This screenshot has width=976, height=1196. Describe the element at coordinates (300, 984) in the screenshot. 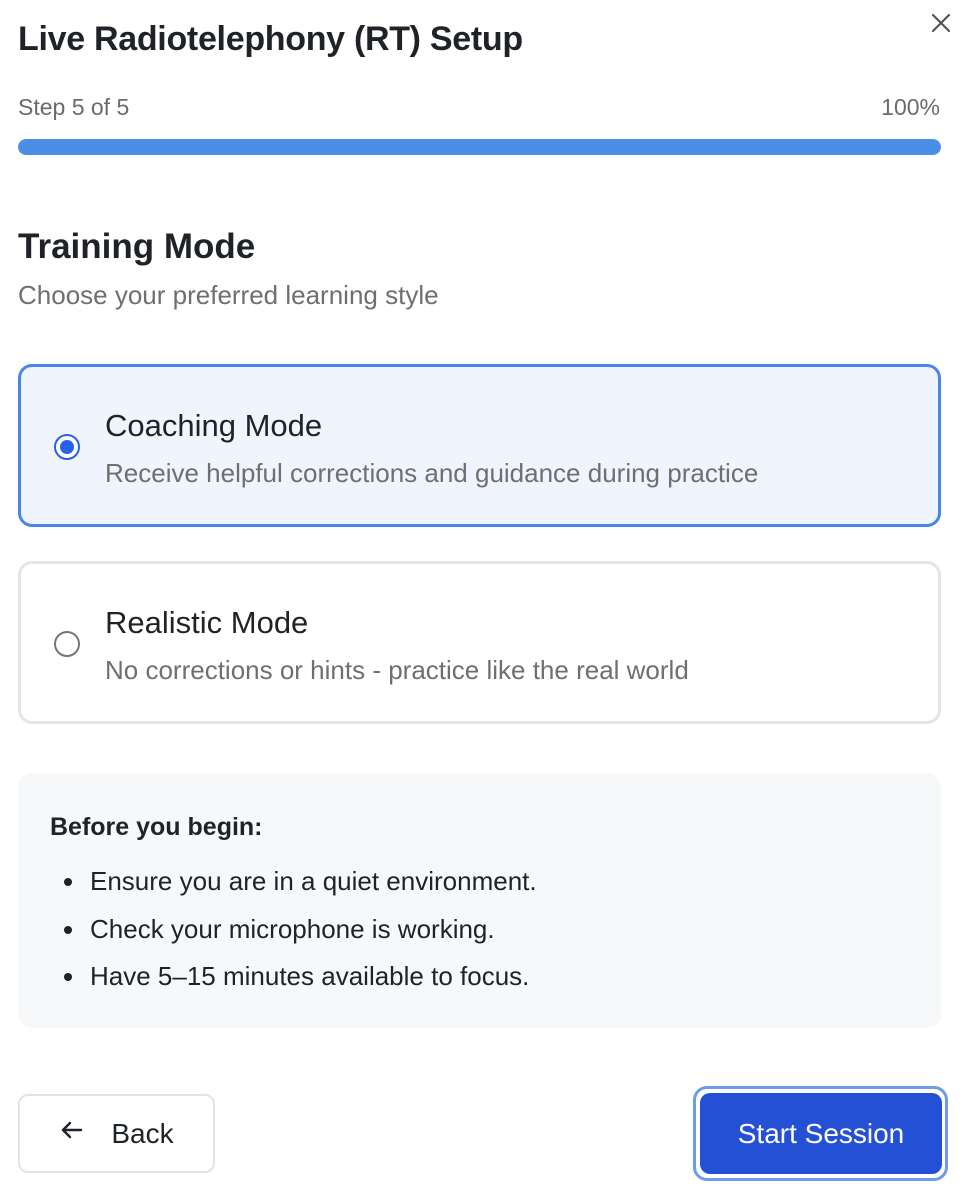

I see `list-item: Have 5–15 minutes available to focus.` at that location.